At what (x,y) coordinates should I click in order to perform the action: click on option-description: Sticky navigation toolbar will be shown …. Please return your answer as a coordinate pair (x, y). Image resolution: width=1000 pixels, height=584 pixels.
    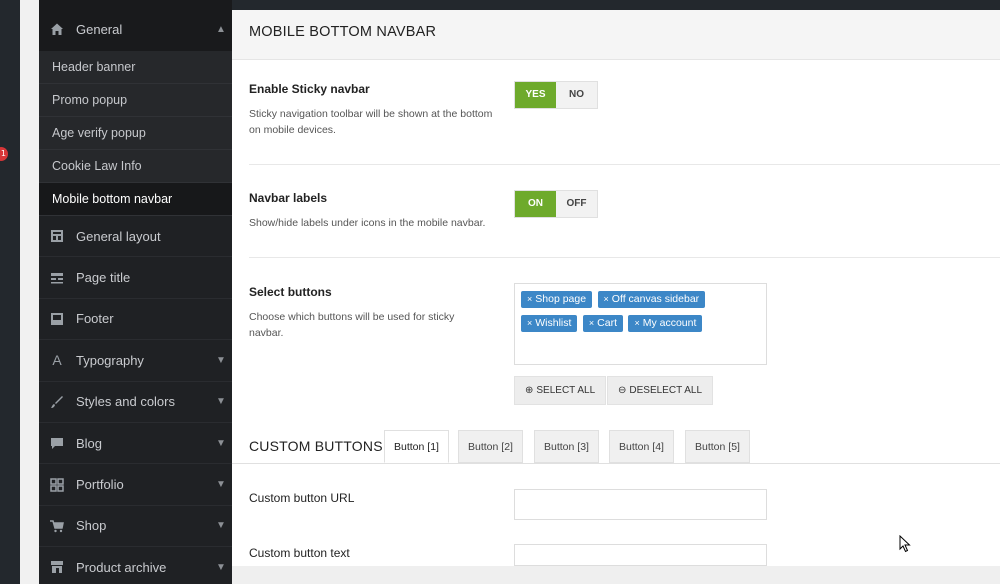
    Looking at the image, I should click on (371, 122).